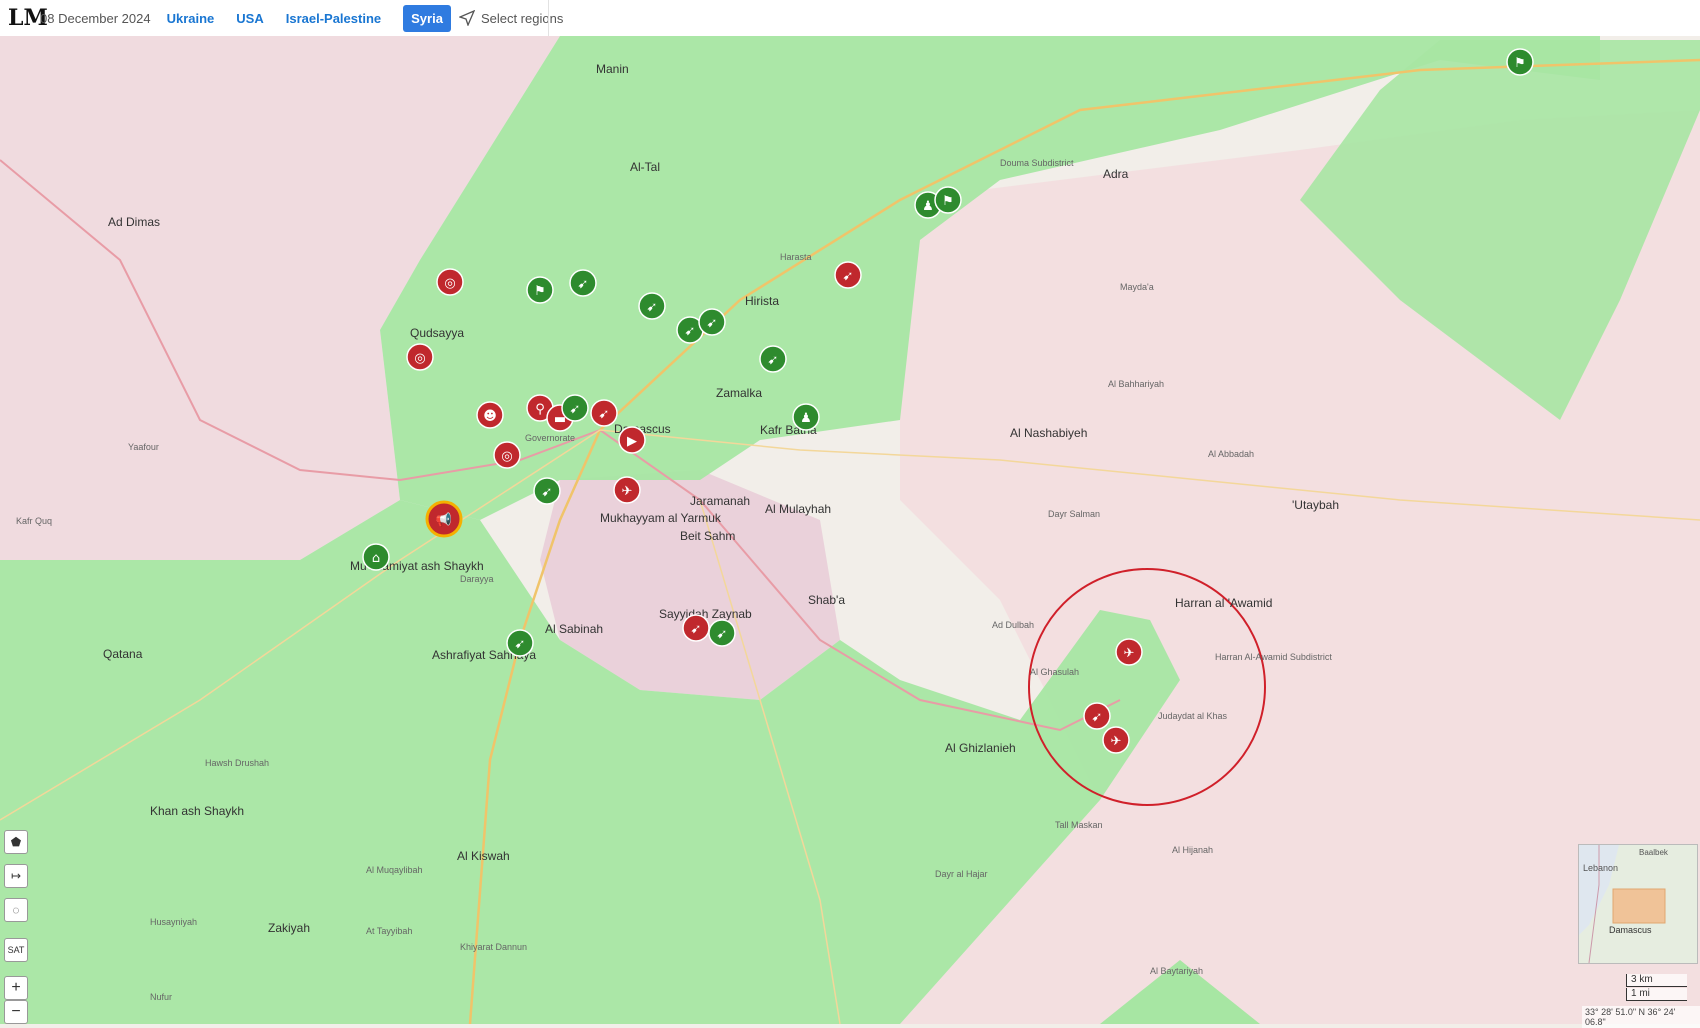 This screenshot has width=1700, height=1028. What do you see at coordinates (798, 509) in the screenshot?
I see `map-label-al-mulayhah: Al Mulayhah` at bounding box center [798, 509].